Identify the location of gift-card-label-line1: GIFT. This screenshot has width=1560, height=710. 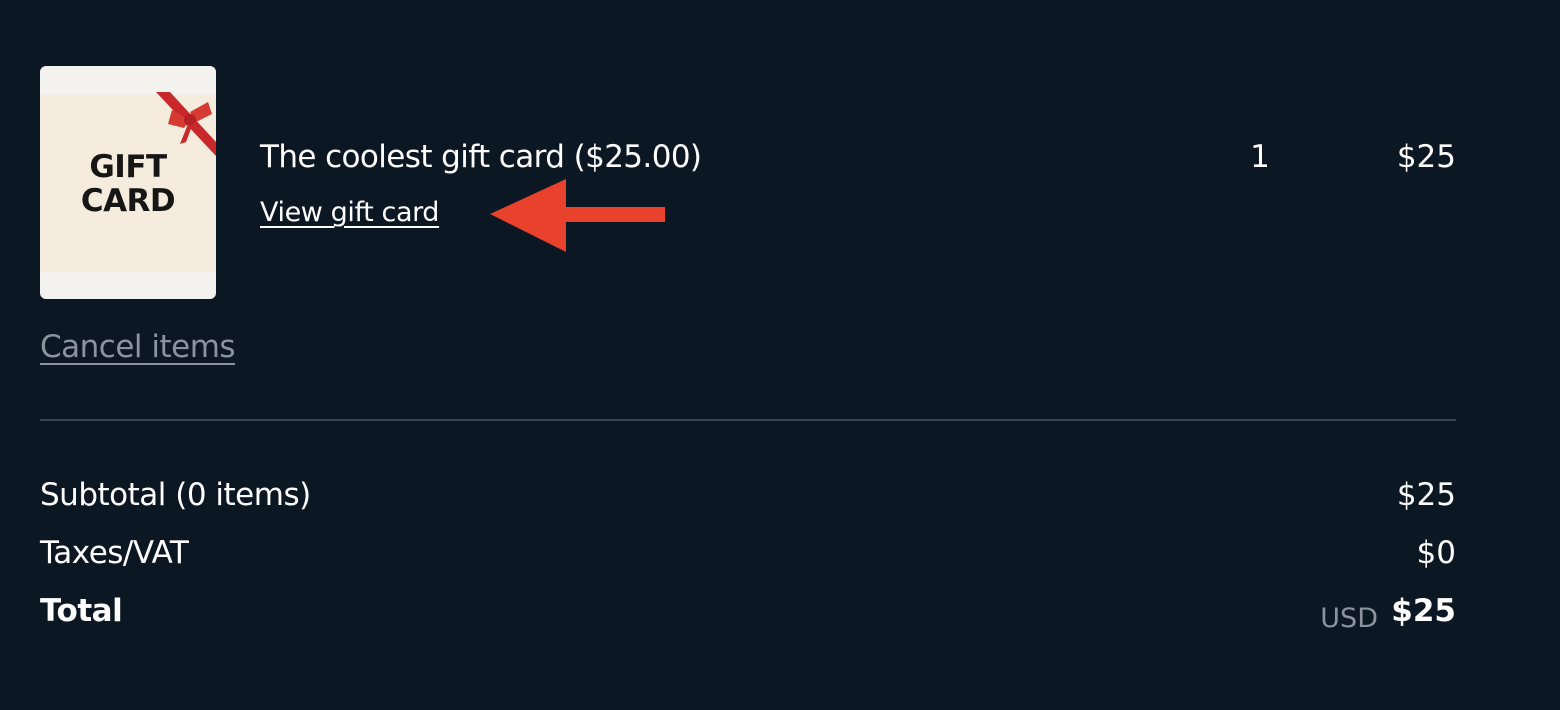
(128, 167).